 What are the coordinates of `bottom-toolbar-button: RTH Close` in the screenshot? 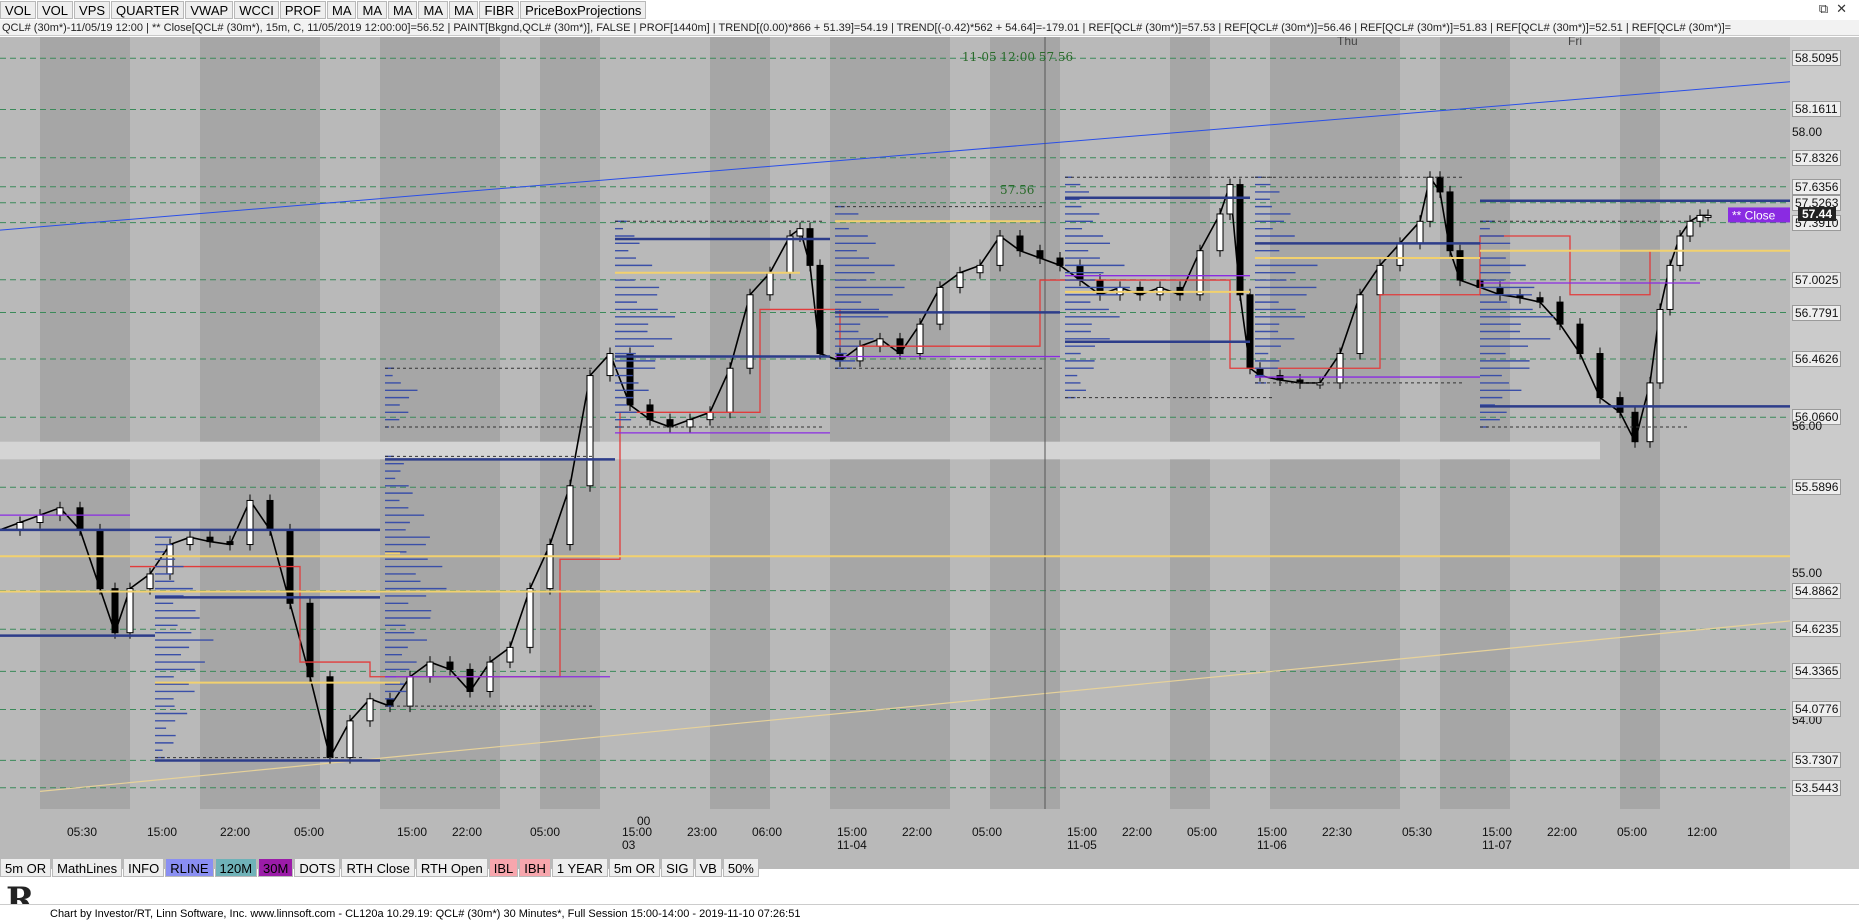 It's located at (378, 867).